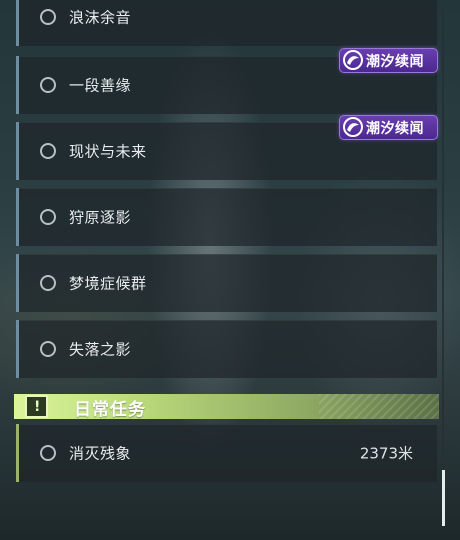 The image size is (460, 540). Describe the element at coordinates (100, 217) in the screenshot. I see `quest-label: 狩原逐影` at that location.